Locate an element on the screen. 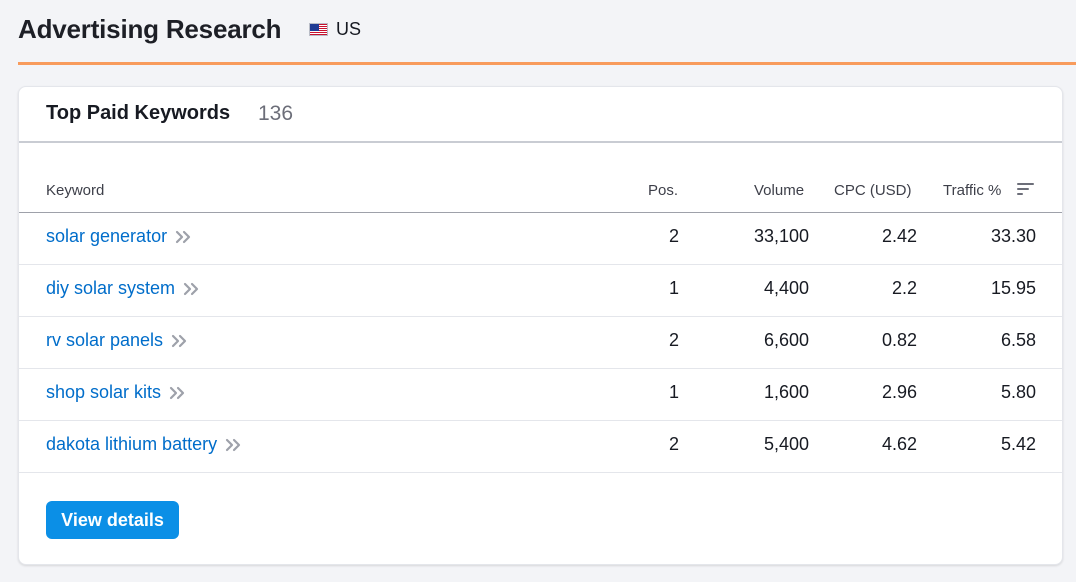 This screenshot has width=1076, height=582. volume-value: 6,600 is located at coordinates (786, 340).